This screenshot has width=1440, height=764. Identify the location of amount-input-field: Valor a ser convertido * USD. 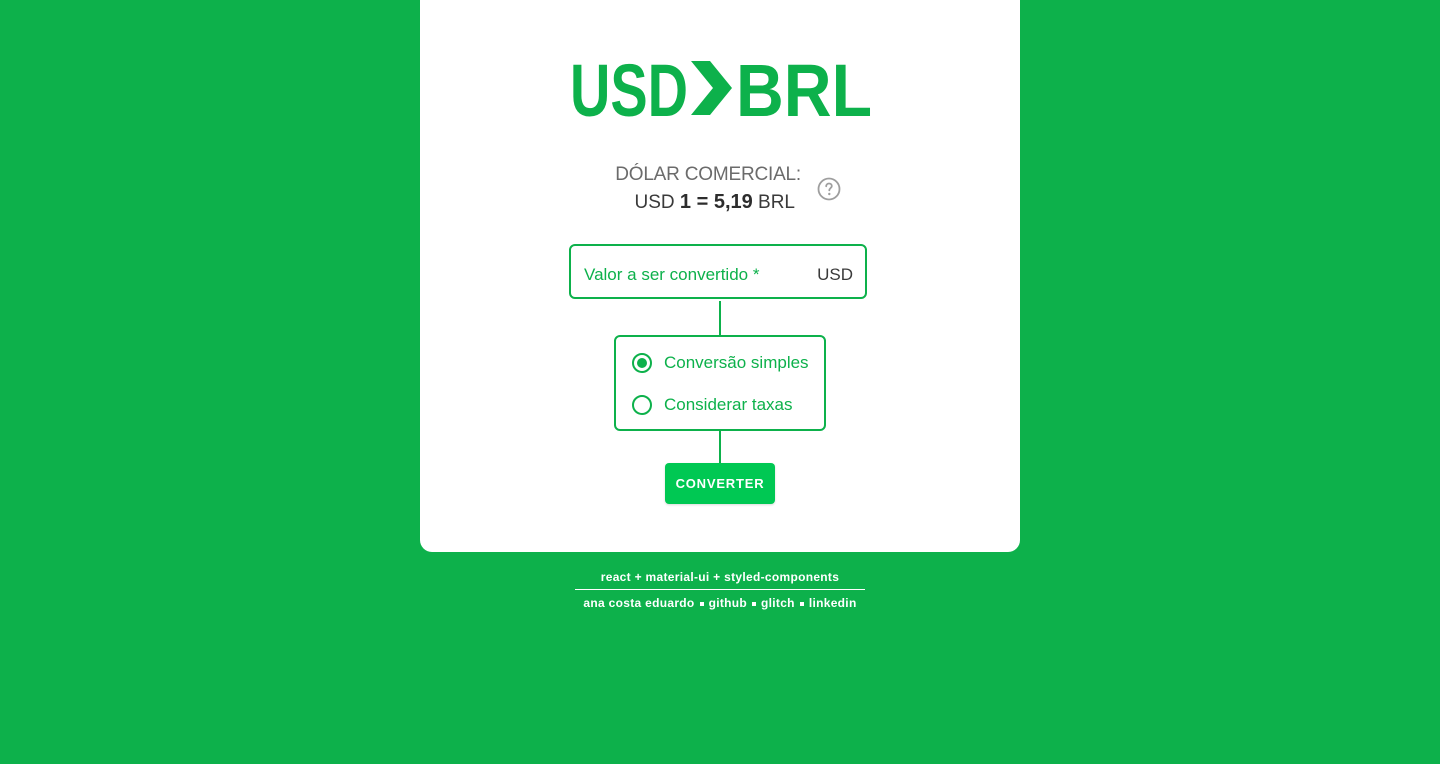
(718, 271).